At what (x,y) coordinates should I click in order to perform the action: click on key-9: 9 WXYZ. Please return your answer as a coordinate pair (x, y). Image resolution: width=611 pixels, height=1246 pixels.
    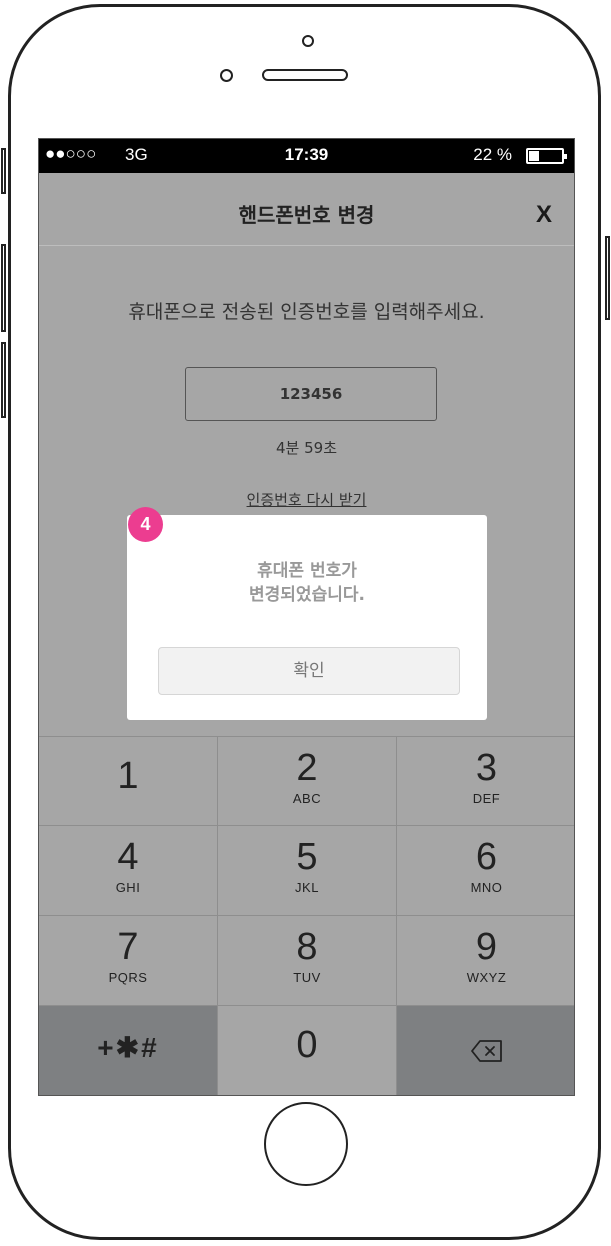
    Looking at the image, I should click on (485, 961).